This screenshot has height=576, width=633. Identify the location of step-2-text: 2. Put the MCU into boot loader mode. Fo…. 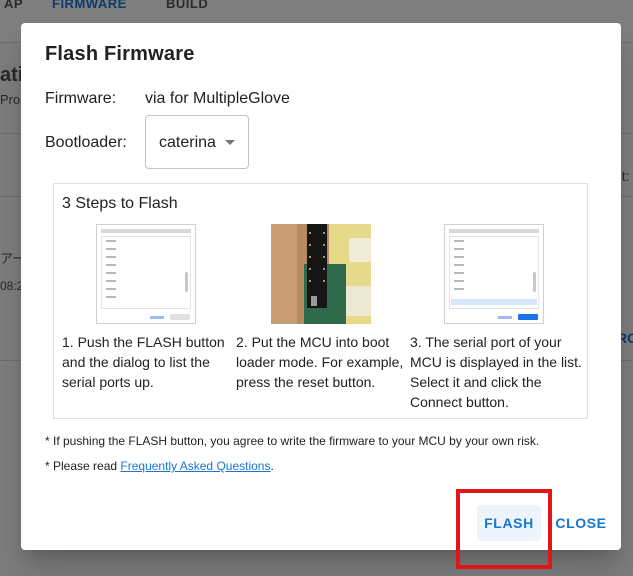
(320, 362).